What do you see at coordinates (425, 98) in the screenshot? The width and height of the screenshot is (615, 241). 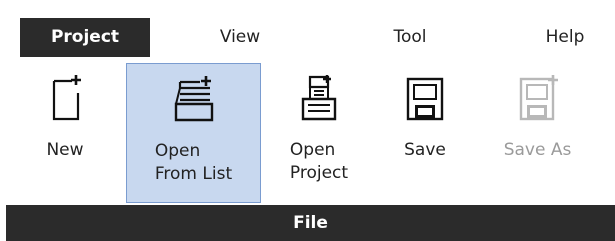 I see `save-icon` at bounding box center [425, 98].